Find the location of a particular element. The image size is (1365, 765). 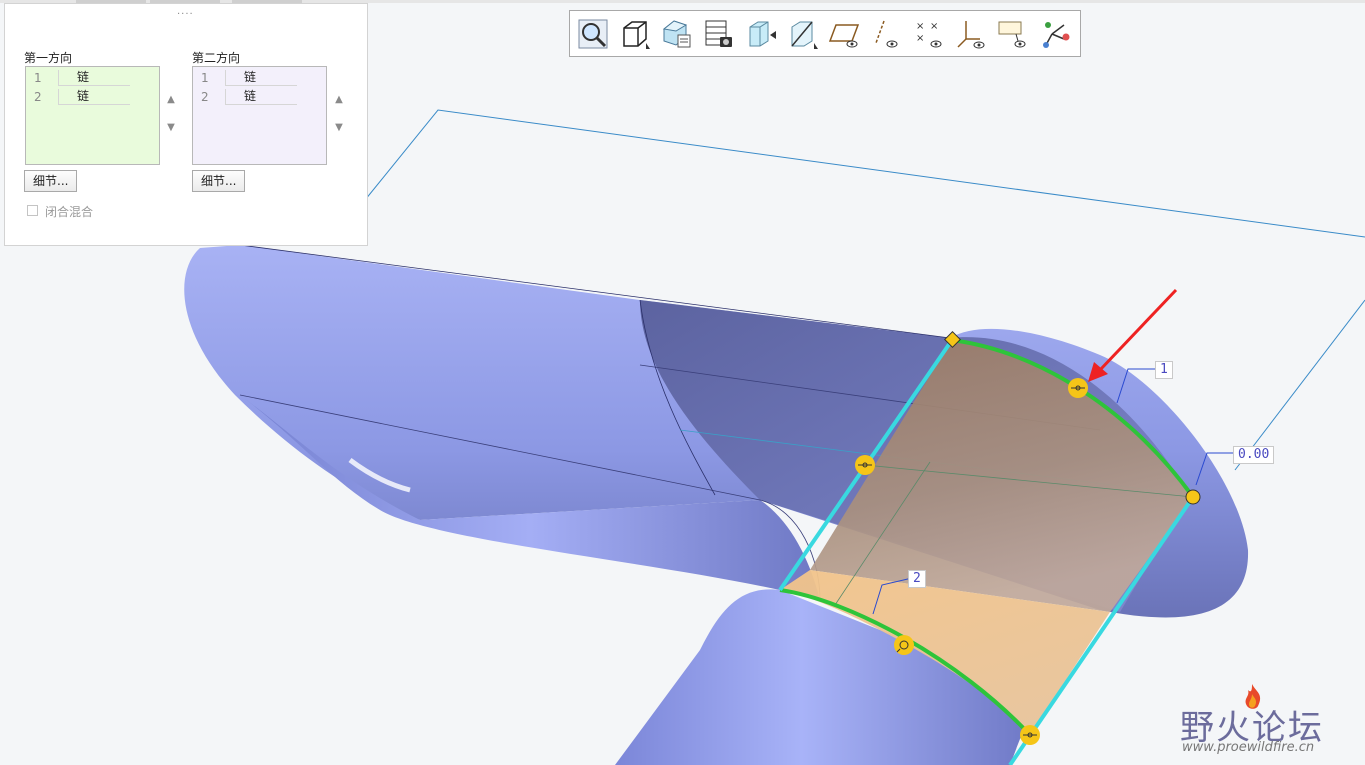

repaint-icon is located at coordinates (761, 34).